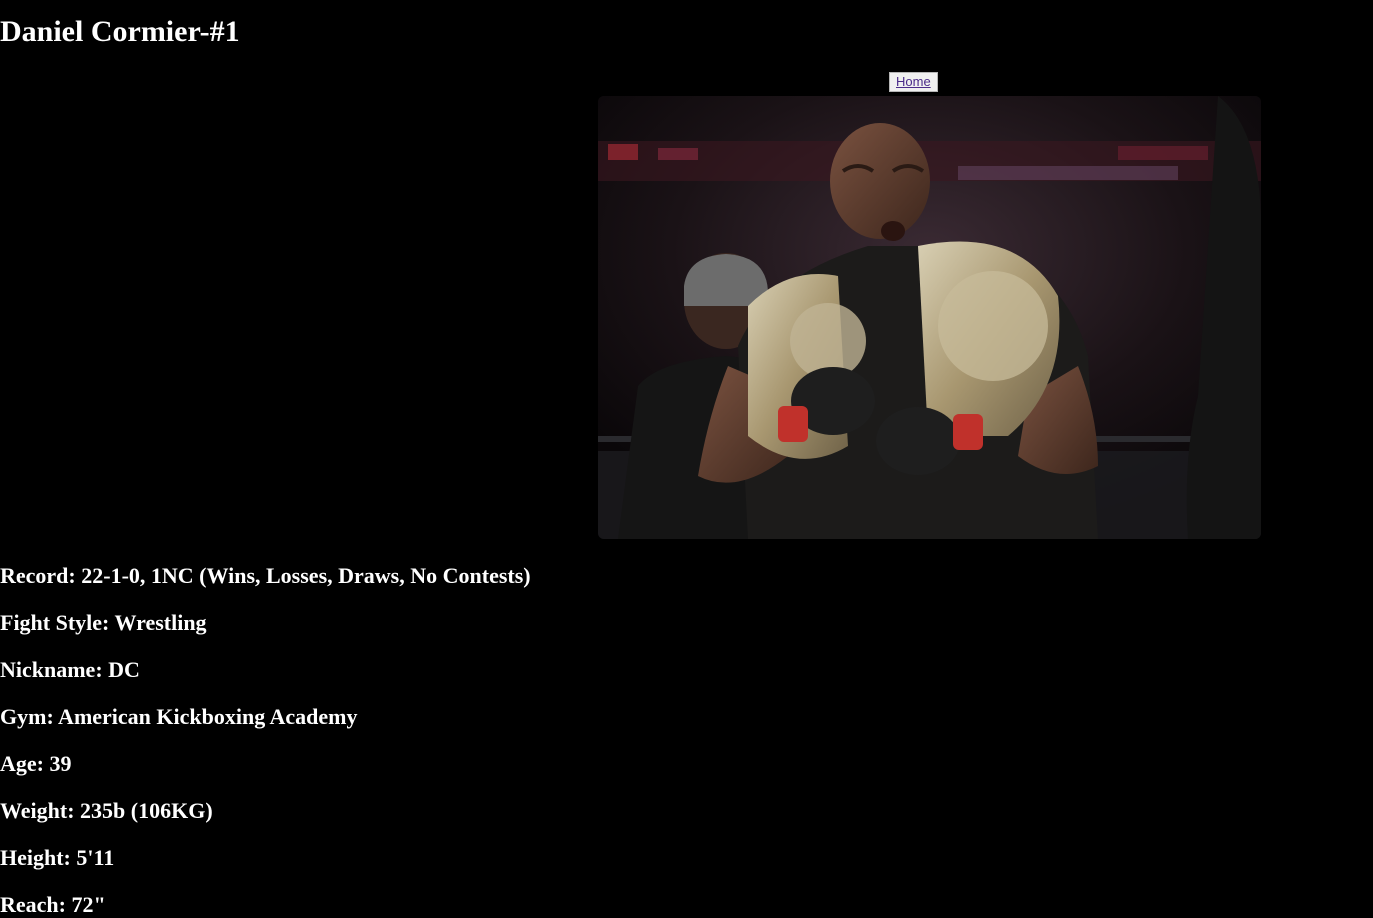  Describe the element at coordinates (179, 716) in the screenshot. I see `stat-gym: Gym: American Kickboxing Academy` at that location.